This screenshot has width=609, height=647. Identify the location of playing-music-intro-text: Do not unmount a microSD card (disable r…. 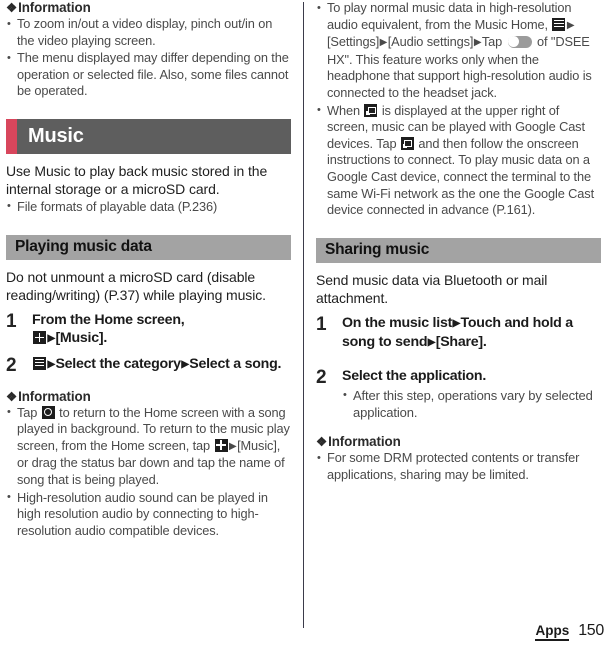
(136, 286).